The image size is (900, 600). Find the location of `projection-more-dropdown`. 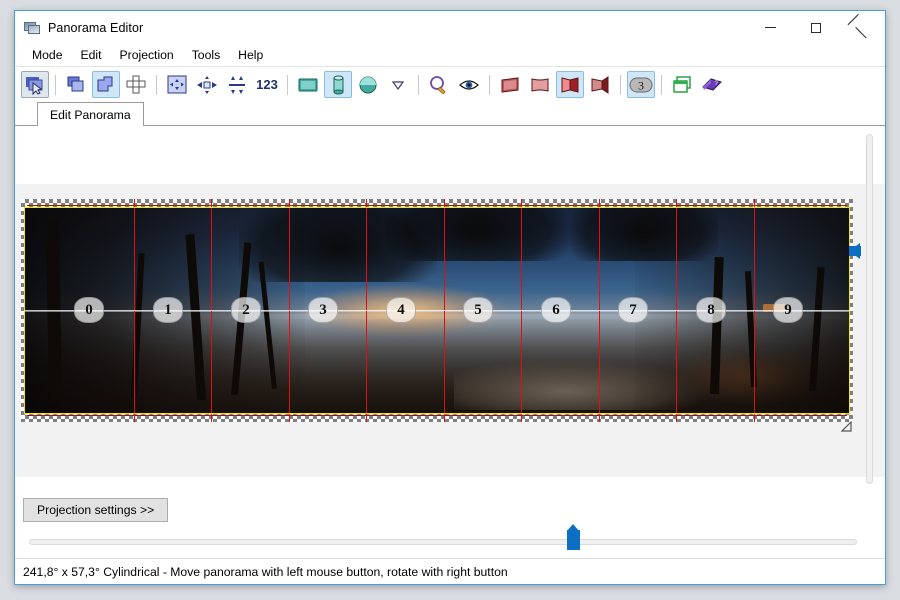

projection-more-dropdown is located at coordinates (398, 84).